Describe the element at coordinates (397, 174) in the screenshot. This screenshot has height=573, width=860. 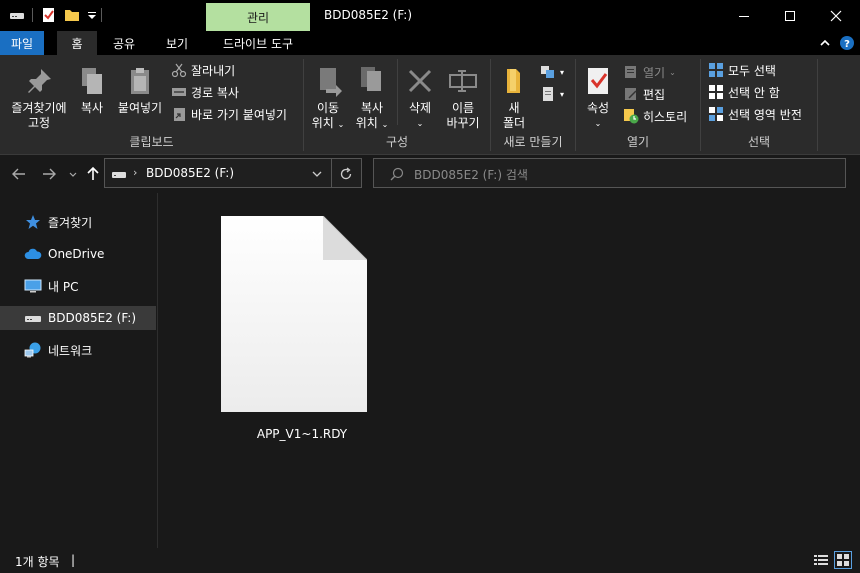
I see `search-icon` at that location.